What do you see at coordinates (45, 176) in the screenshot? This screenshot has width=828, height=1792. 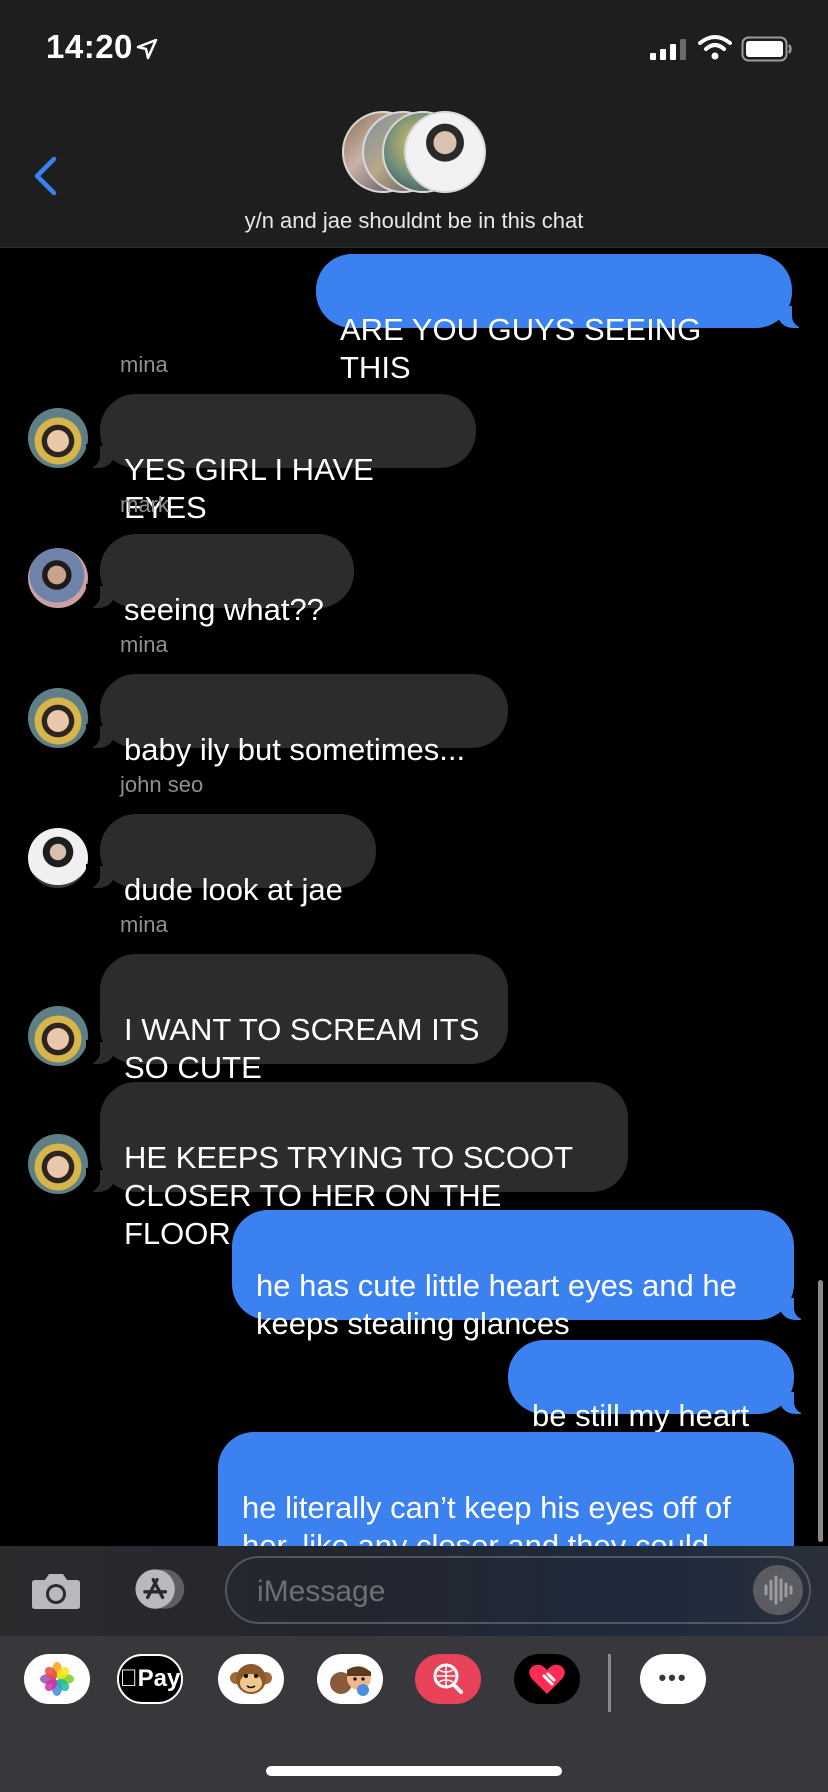 I see `back-chevron-icon` at bounding box center [45, 176].